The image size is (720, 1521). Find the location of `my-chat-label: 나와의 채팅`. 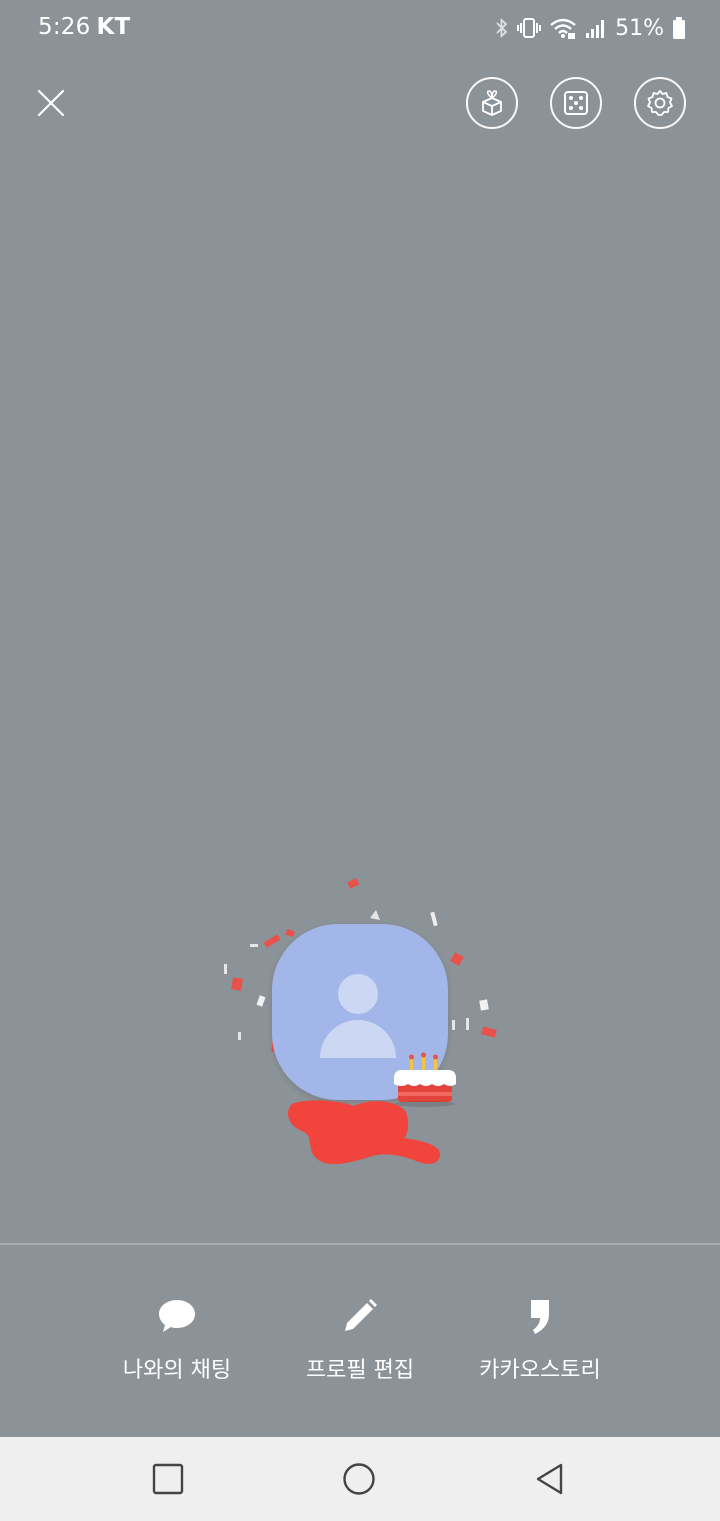

my-chat-label: 나와의 채팅 is located at coordinates (177, 1370).